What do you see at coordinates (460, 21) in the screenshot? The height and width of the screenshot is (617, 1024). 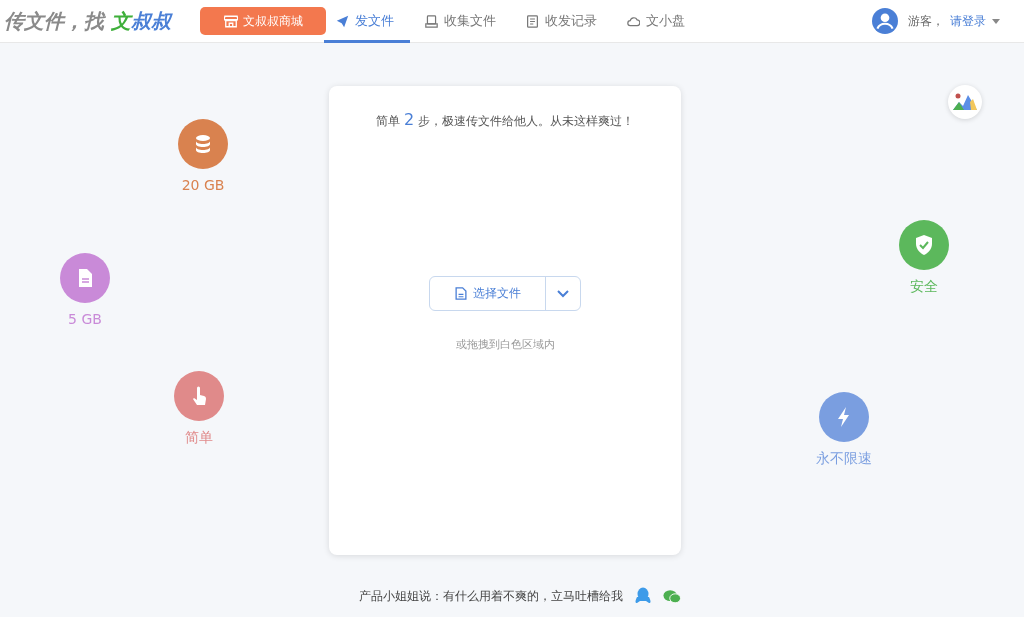 I see `nav-tab: 收集文件` at bounding box center [460, 21].